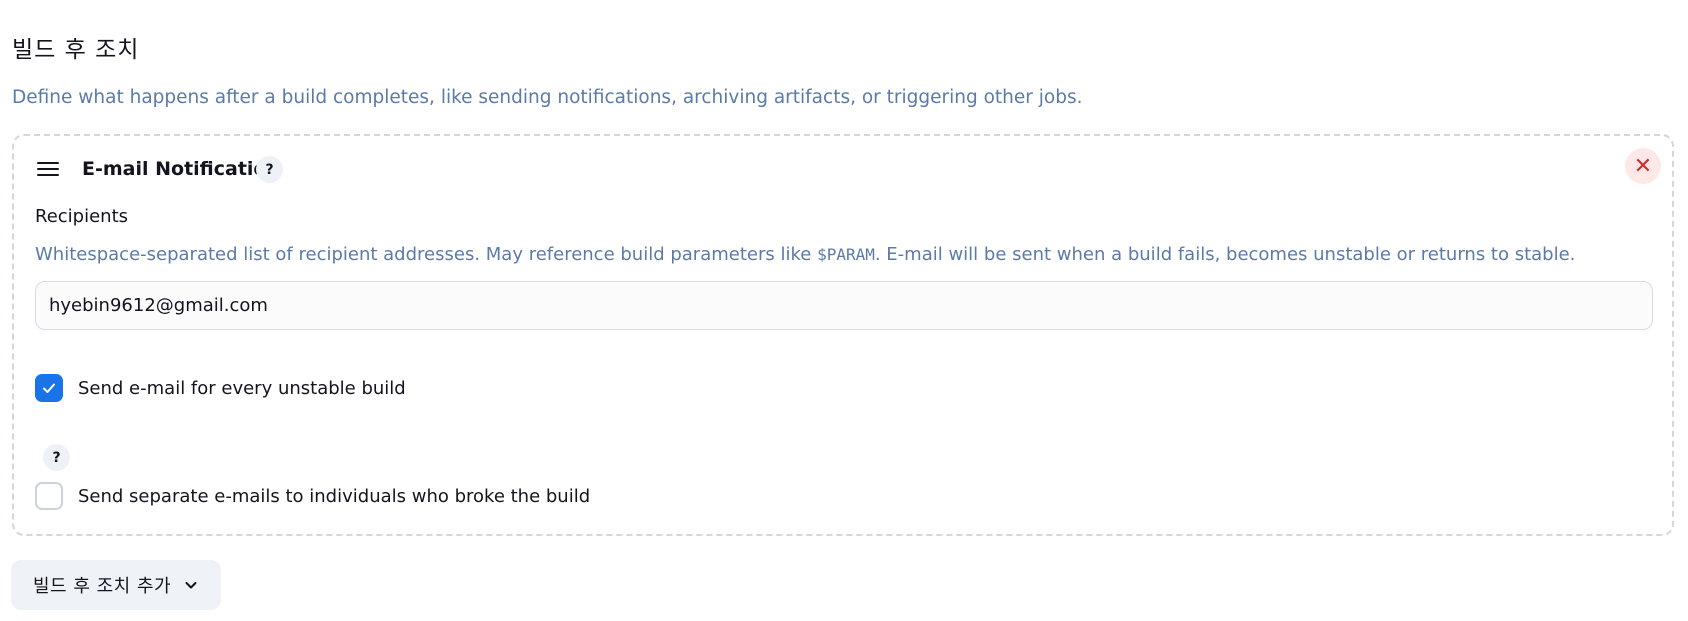  I want to click on add-post-build-action-button: 빌드 후 조치 추가, so click(116, 585).